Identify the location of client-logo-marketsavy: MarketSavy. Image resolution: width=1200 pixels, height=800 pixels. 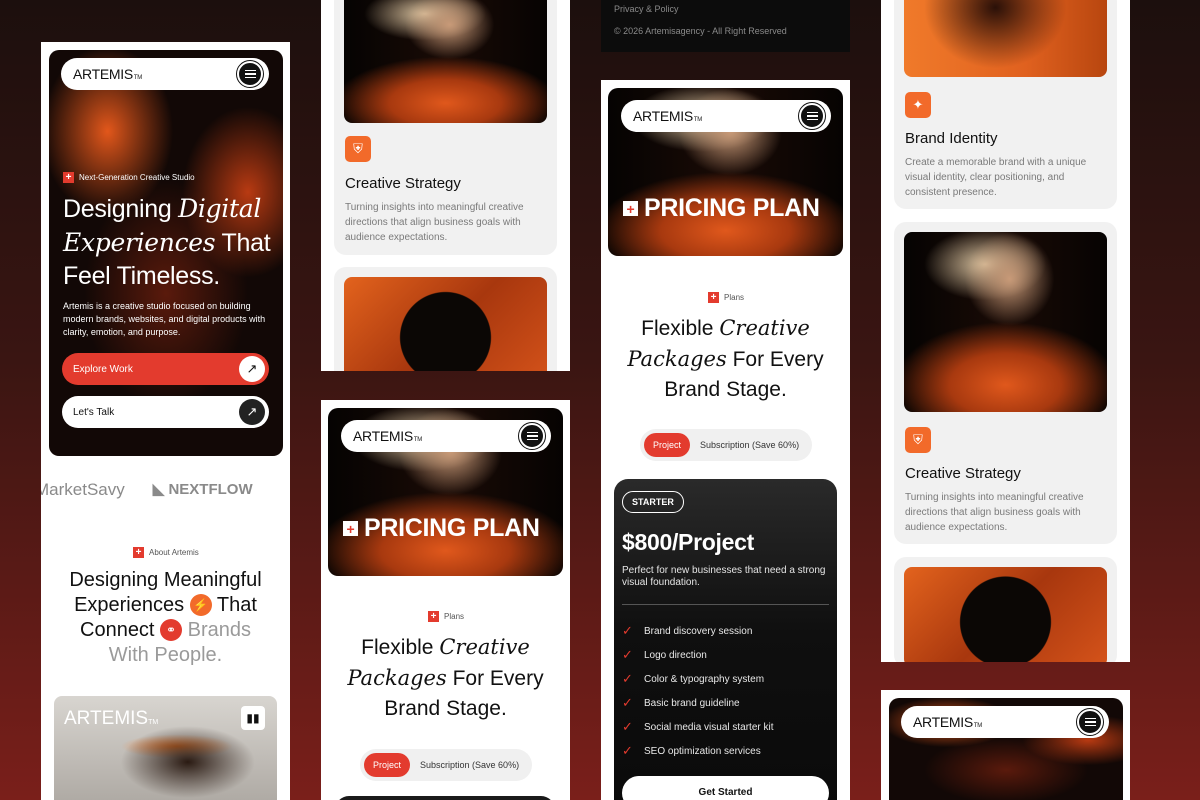
(83, 489).